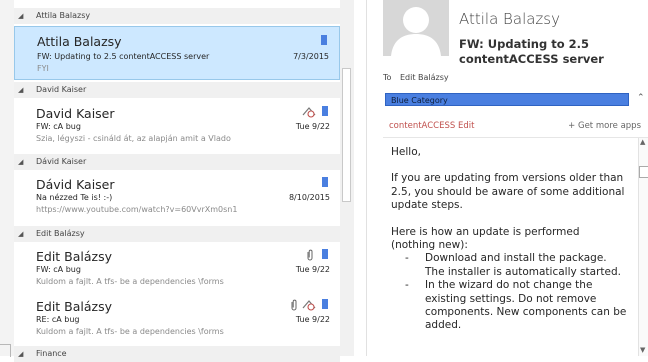  What do you see at coordinates (177, 234) in the screenshot?
I see `group-header-edit: ◢ Edit Balázsy` at bounding box center [177, 234].